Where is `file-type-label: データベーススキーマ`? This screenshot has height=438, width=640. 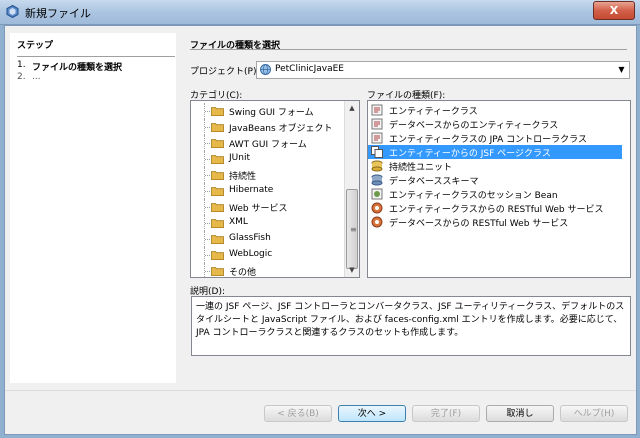 file-type-label: データベーススキーマ is located at coordinates (434, 182).